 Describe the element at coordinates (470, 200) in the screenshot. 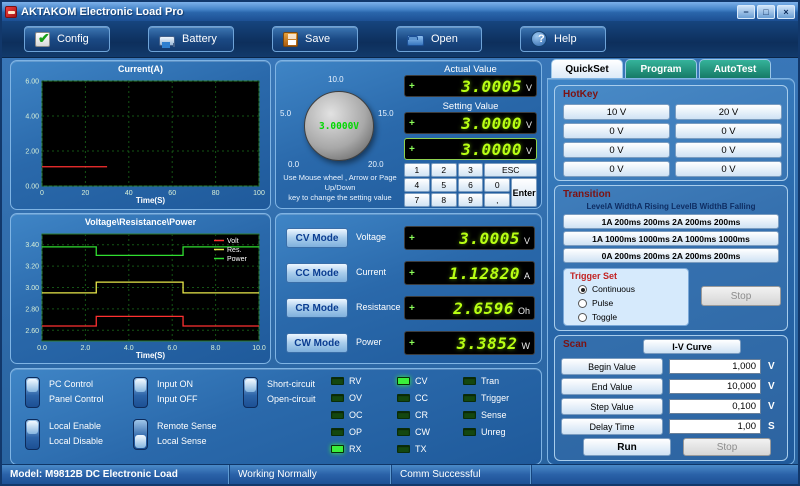

I see `key-9: 9` at that location.